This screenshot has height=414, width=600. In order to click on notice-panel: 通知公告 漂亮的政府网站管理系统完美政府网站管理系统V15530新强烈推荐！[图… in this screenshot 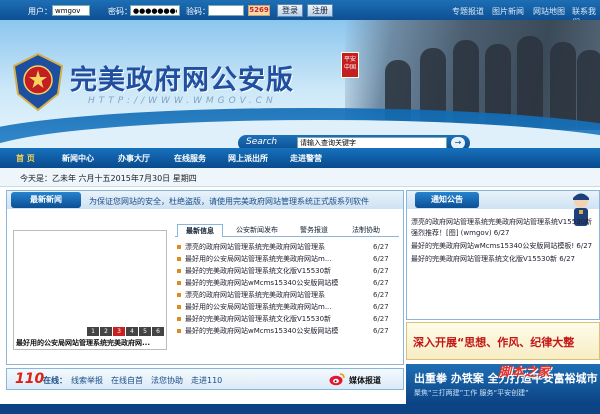, I will do `click(503, 255)`.